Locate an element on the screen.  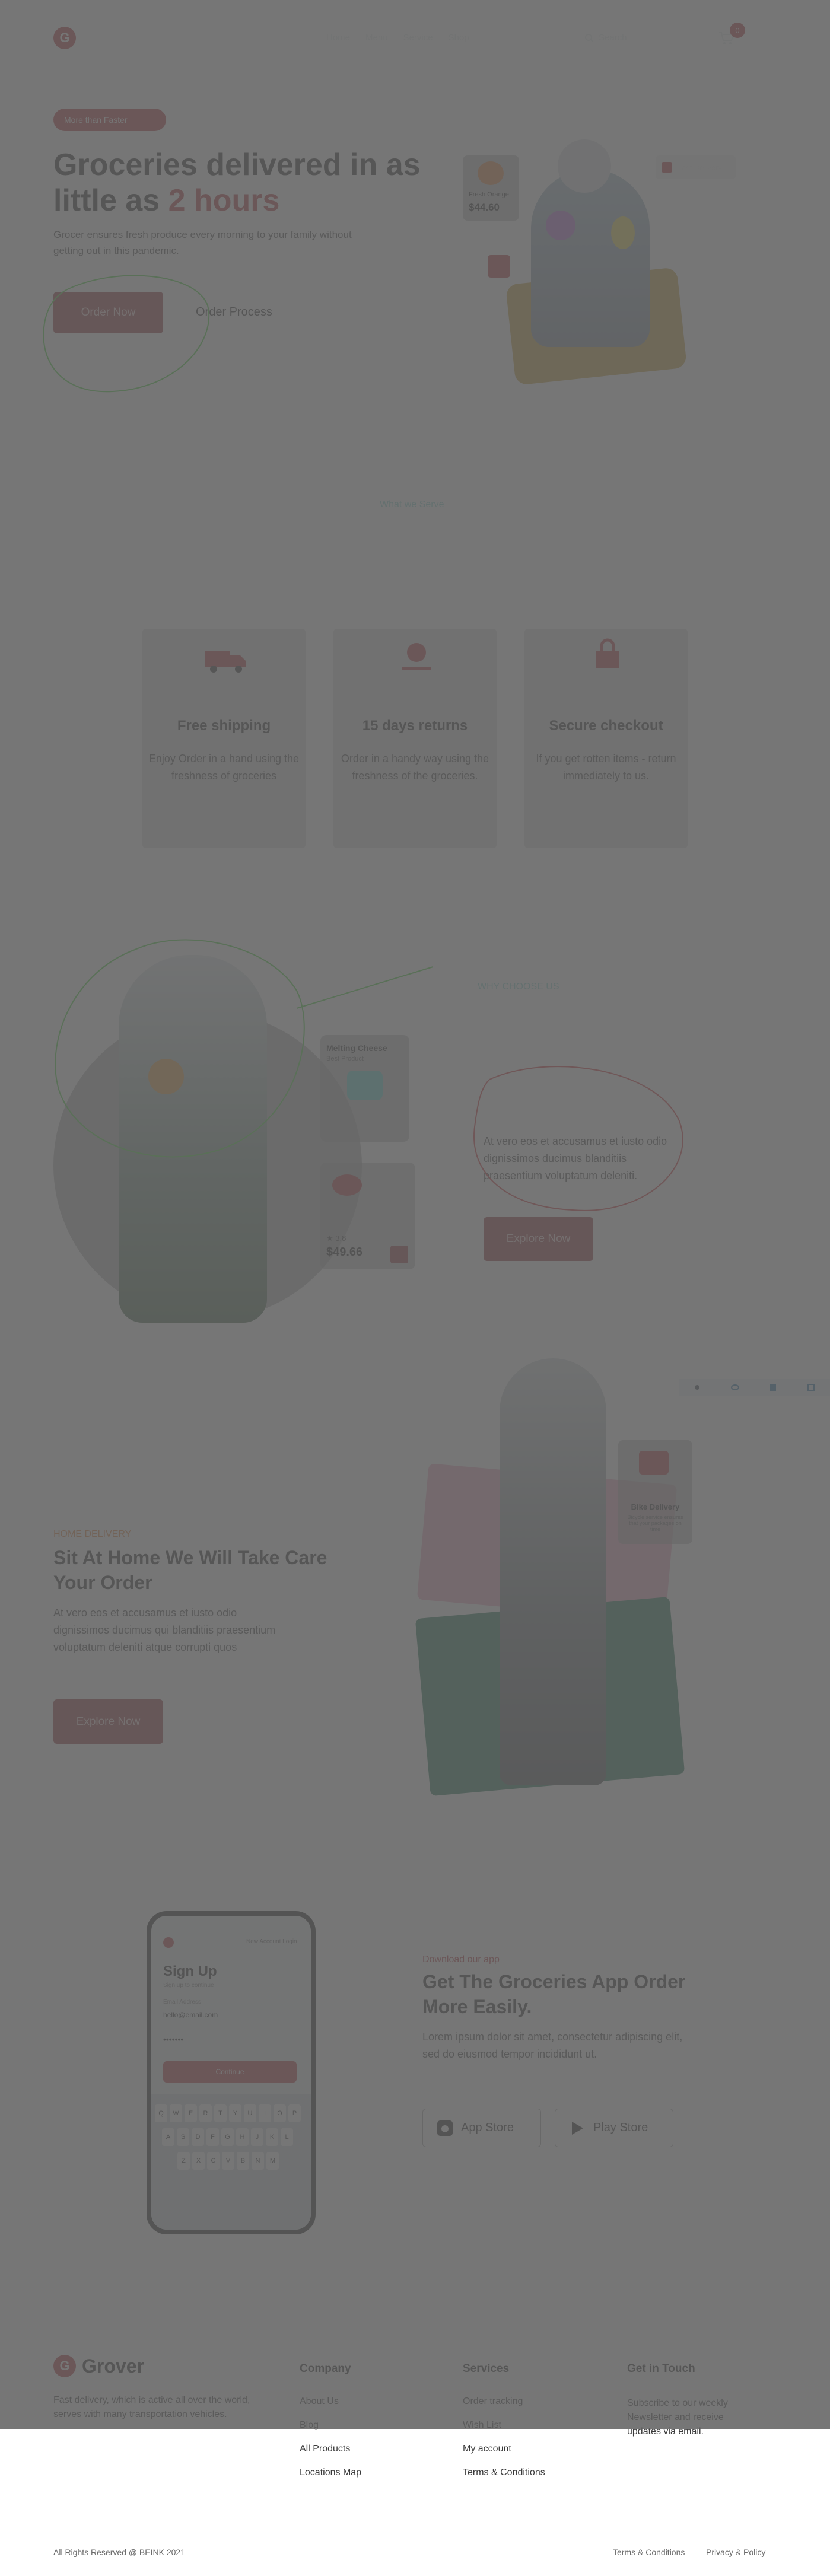
keyboard-key: C is located at coordinates (213, 2161).